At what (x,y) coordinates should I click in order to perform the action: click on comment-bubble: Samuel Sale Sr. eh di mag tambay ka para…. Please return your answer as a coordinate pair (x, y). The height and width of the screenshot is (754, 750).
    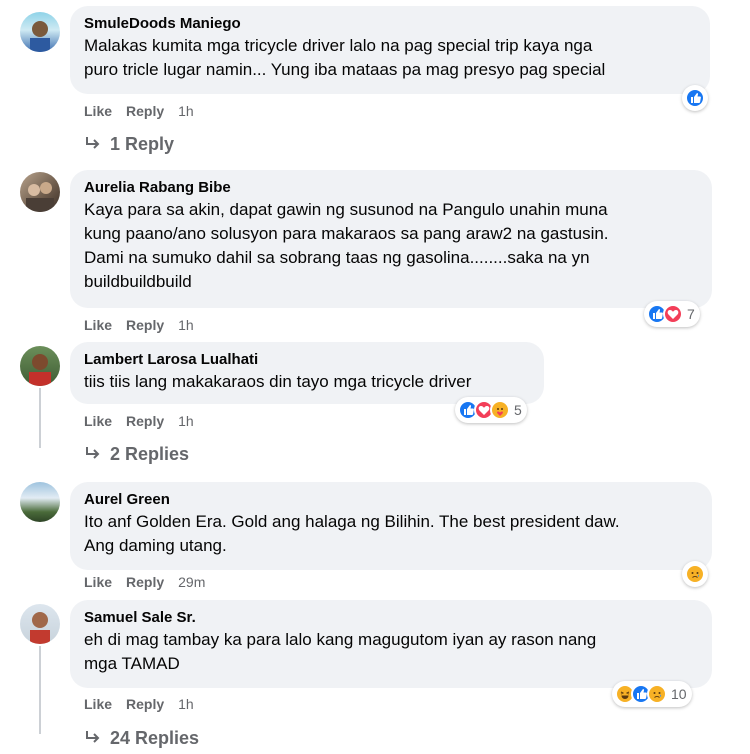
    Looking at the image, I should click on (391, 644).